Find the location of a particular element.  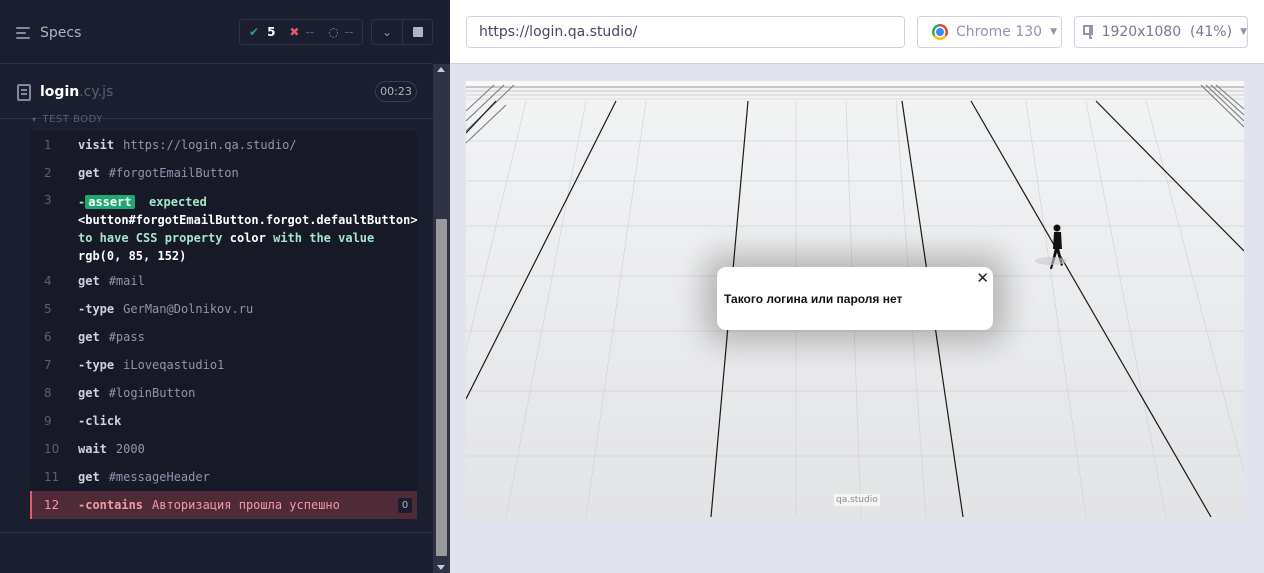

command-row: 6 get #pass is located at coordinates (223, 337).